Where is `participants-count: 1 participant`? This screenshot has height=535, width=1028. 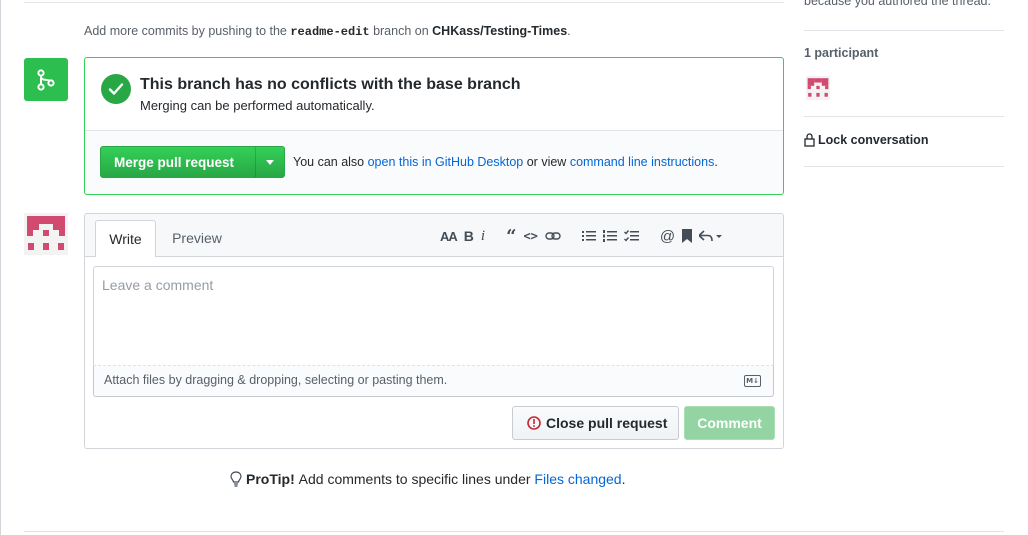 participants-count: 1 participant is located at coordinates (841, 53).